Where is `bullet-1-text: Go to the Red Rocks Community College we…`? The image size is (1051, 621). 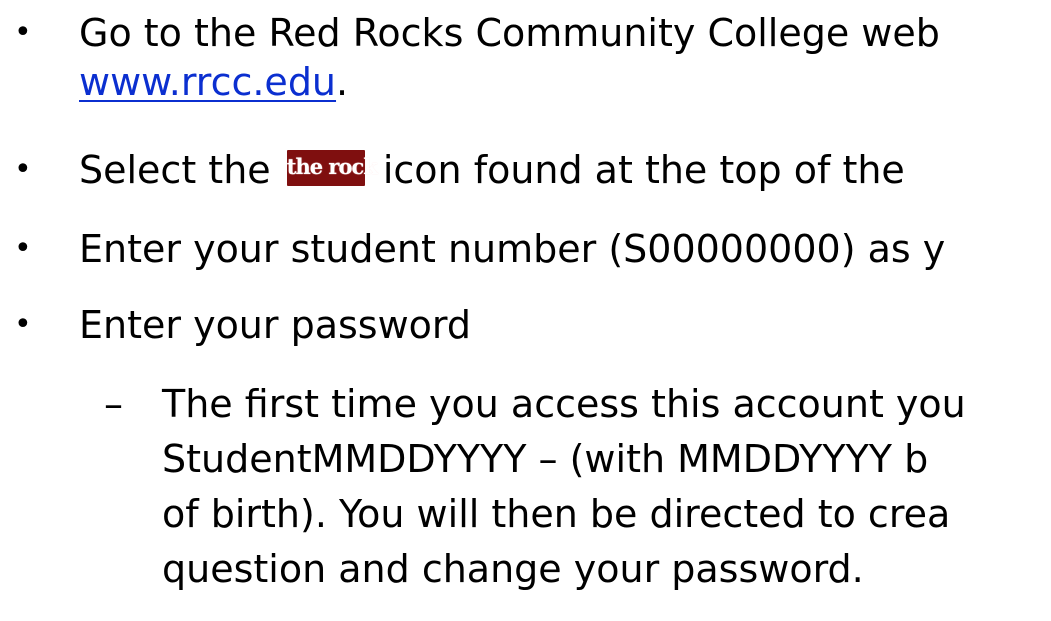
bullet-1-text: Go to the Red Rocks Community College we… is located at coordinates (509, 33).